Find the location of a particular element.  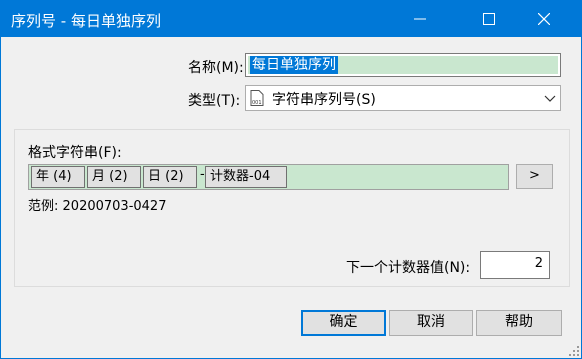

resize-grip-icon is located at coordinates (574, 351).